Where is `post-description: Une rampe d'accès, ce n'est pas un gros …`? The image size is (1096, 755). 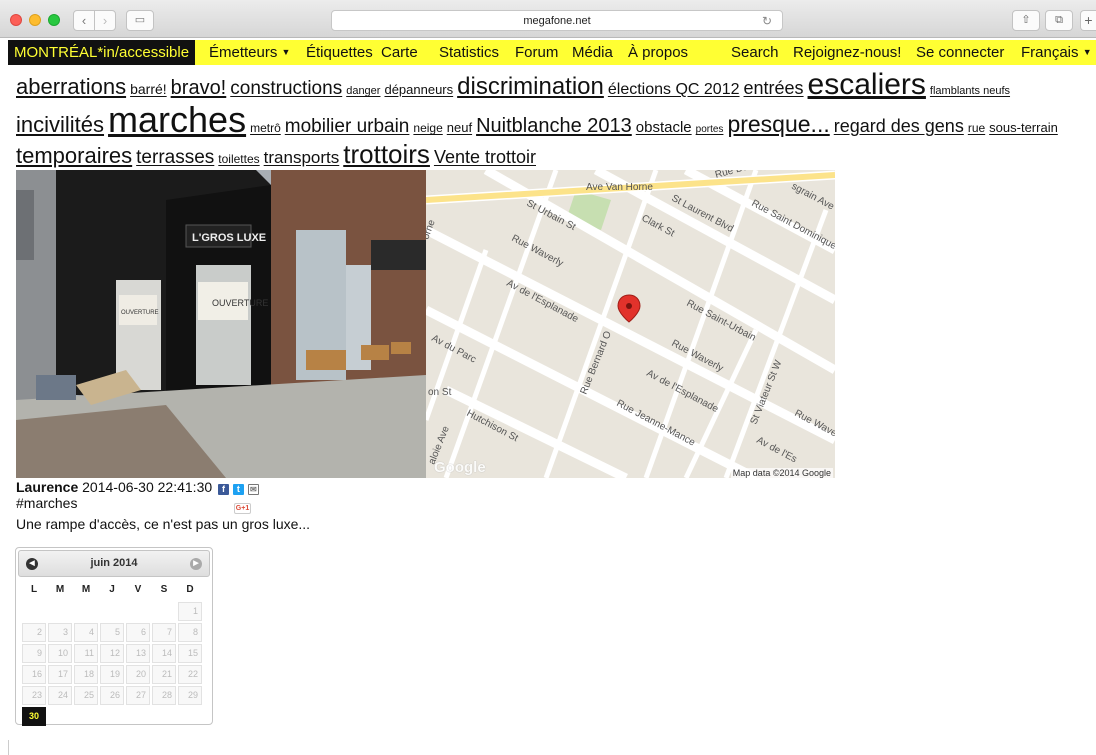
post-description: Une rampe d'accès, ce n'est pas un gros … is located at coordinates (163, 524).